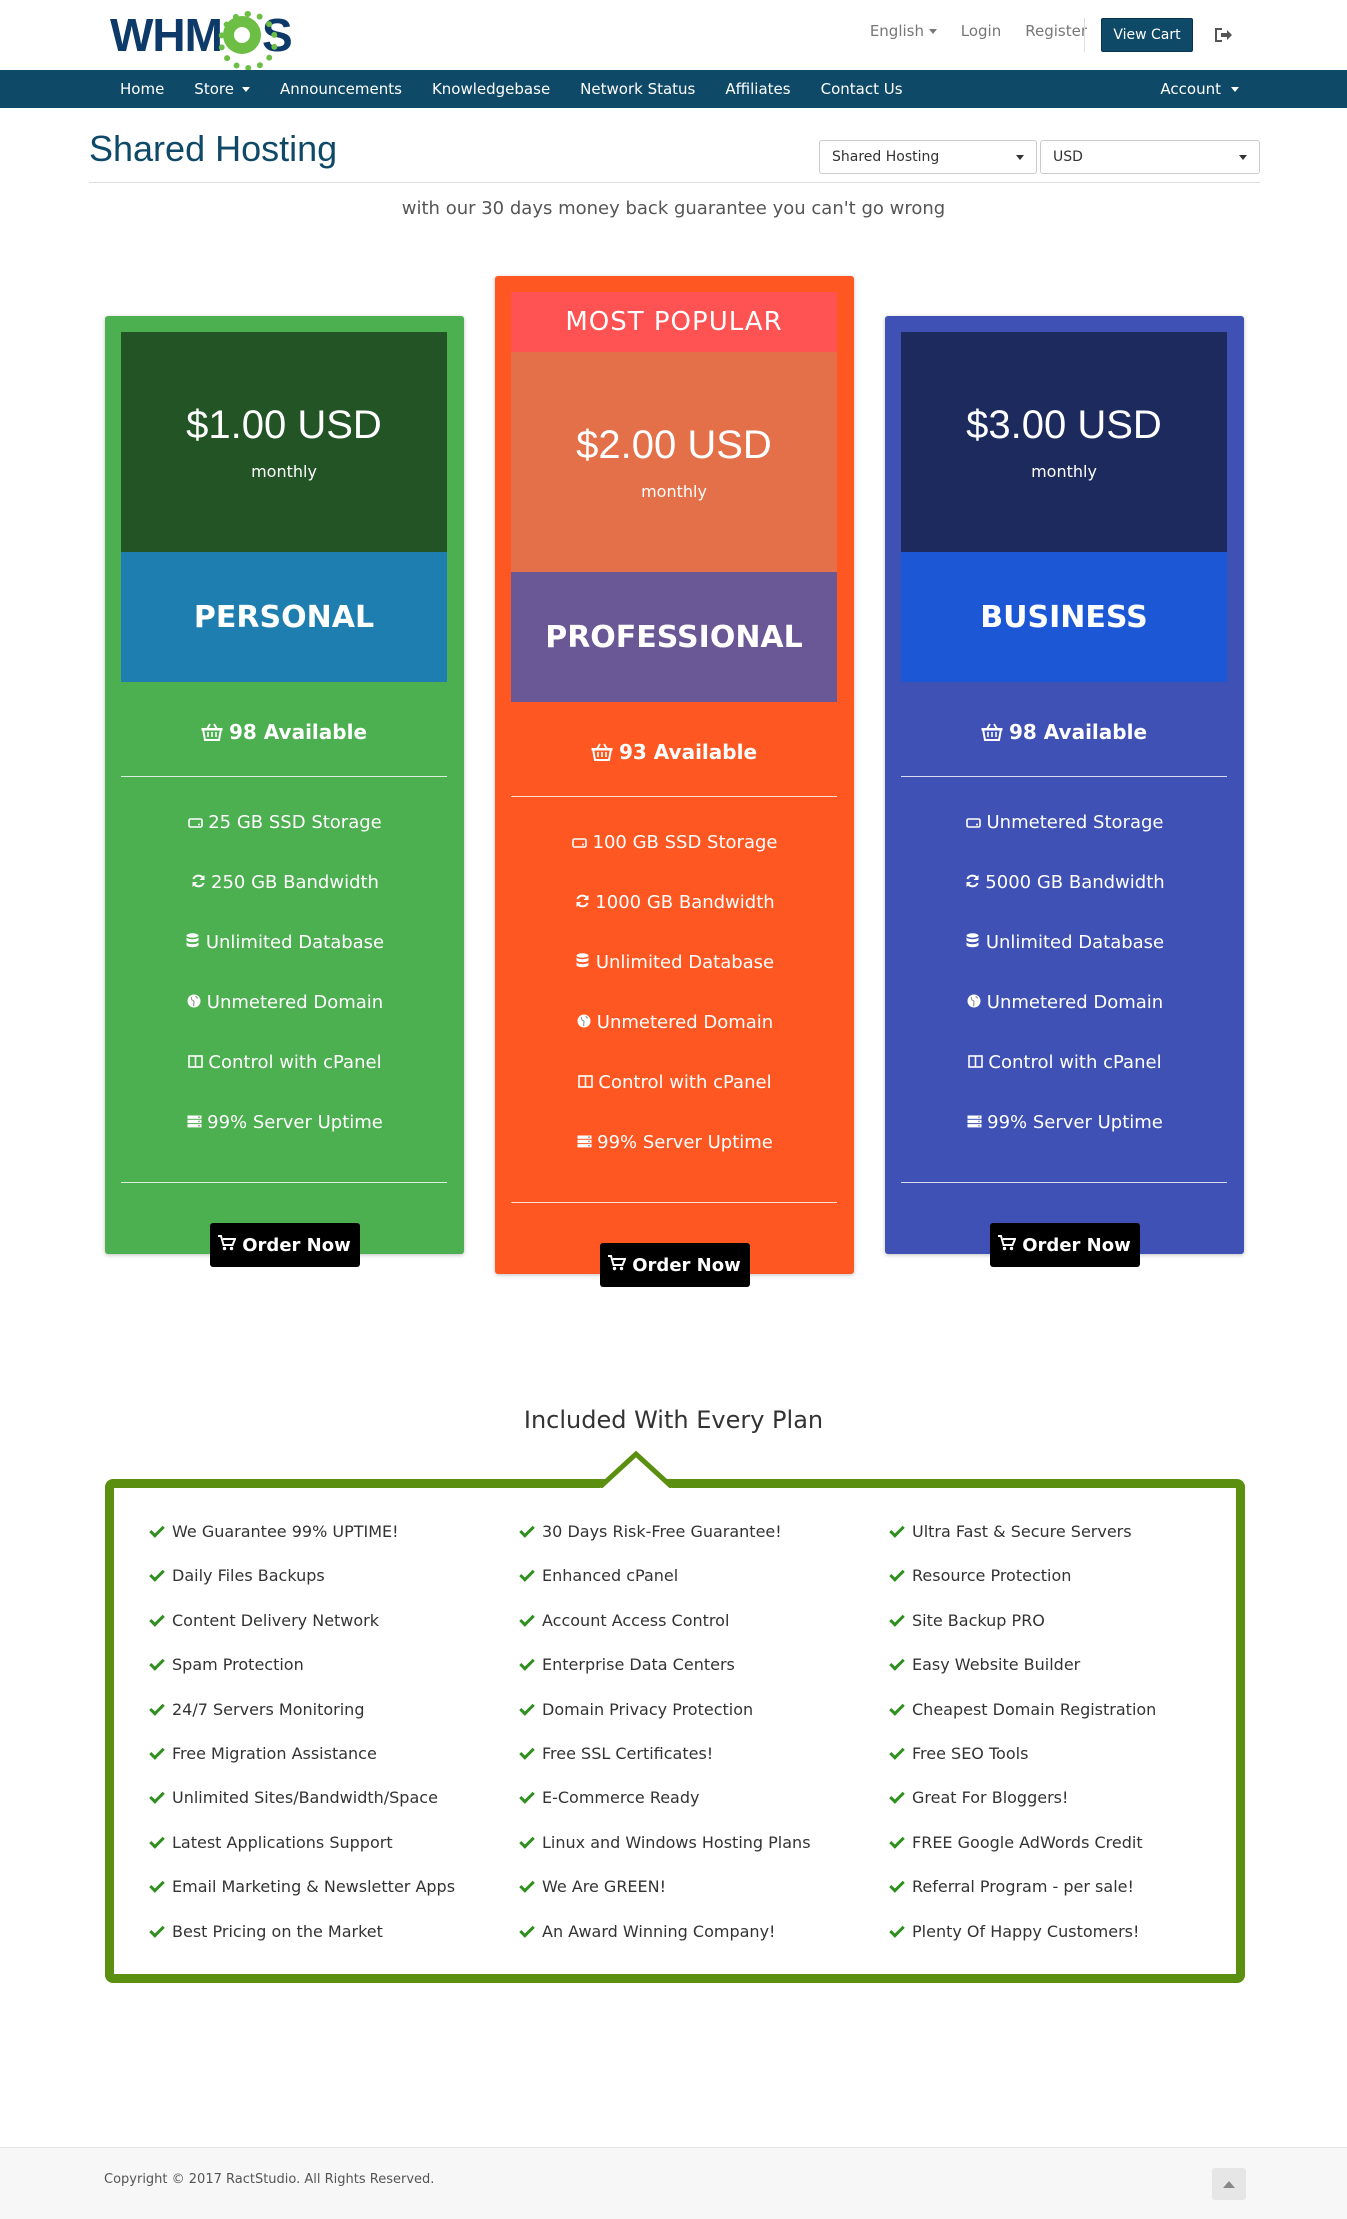 The height and width of the screenshot is (2219, 1347). Describe the element at coordinates (862, 89) in the screenshot. I see `nav-item-contact-us: Contact Us` at that location.